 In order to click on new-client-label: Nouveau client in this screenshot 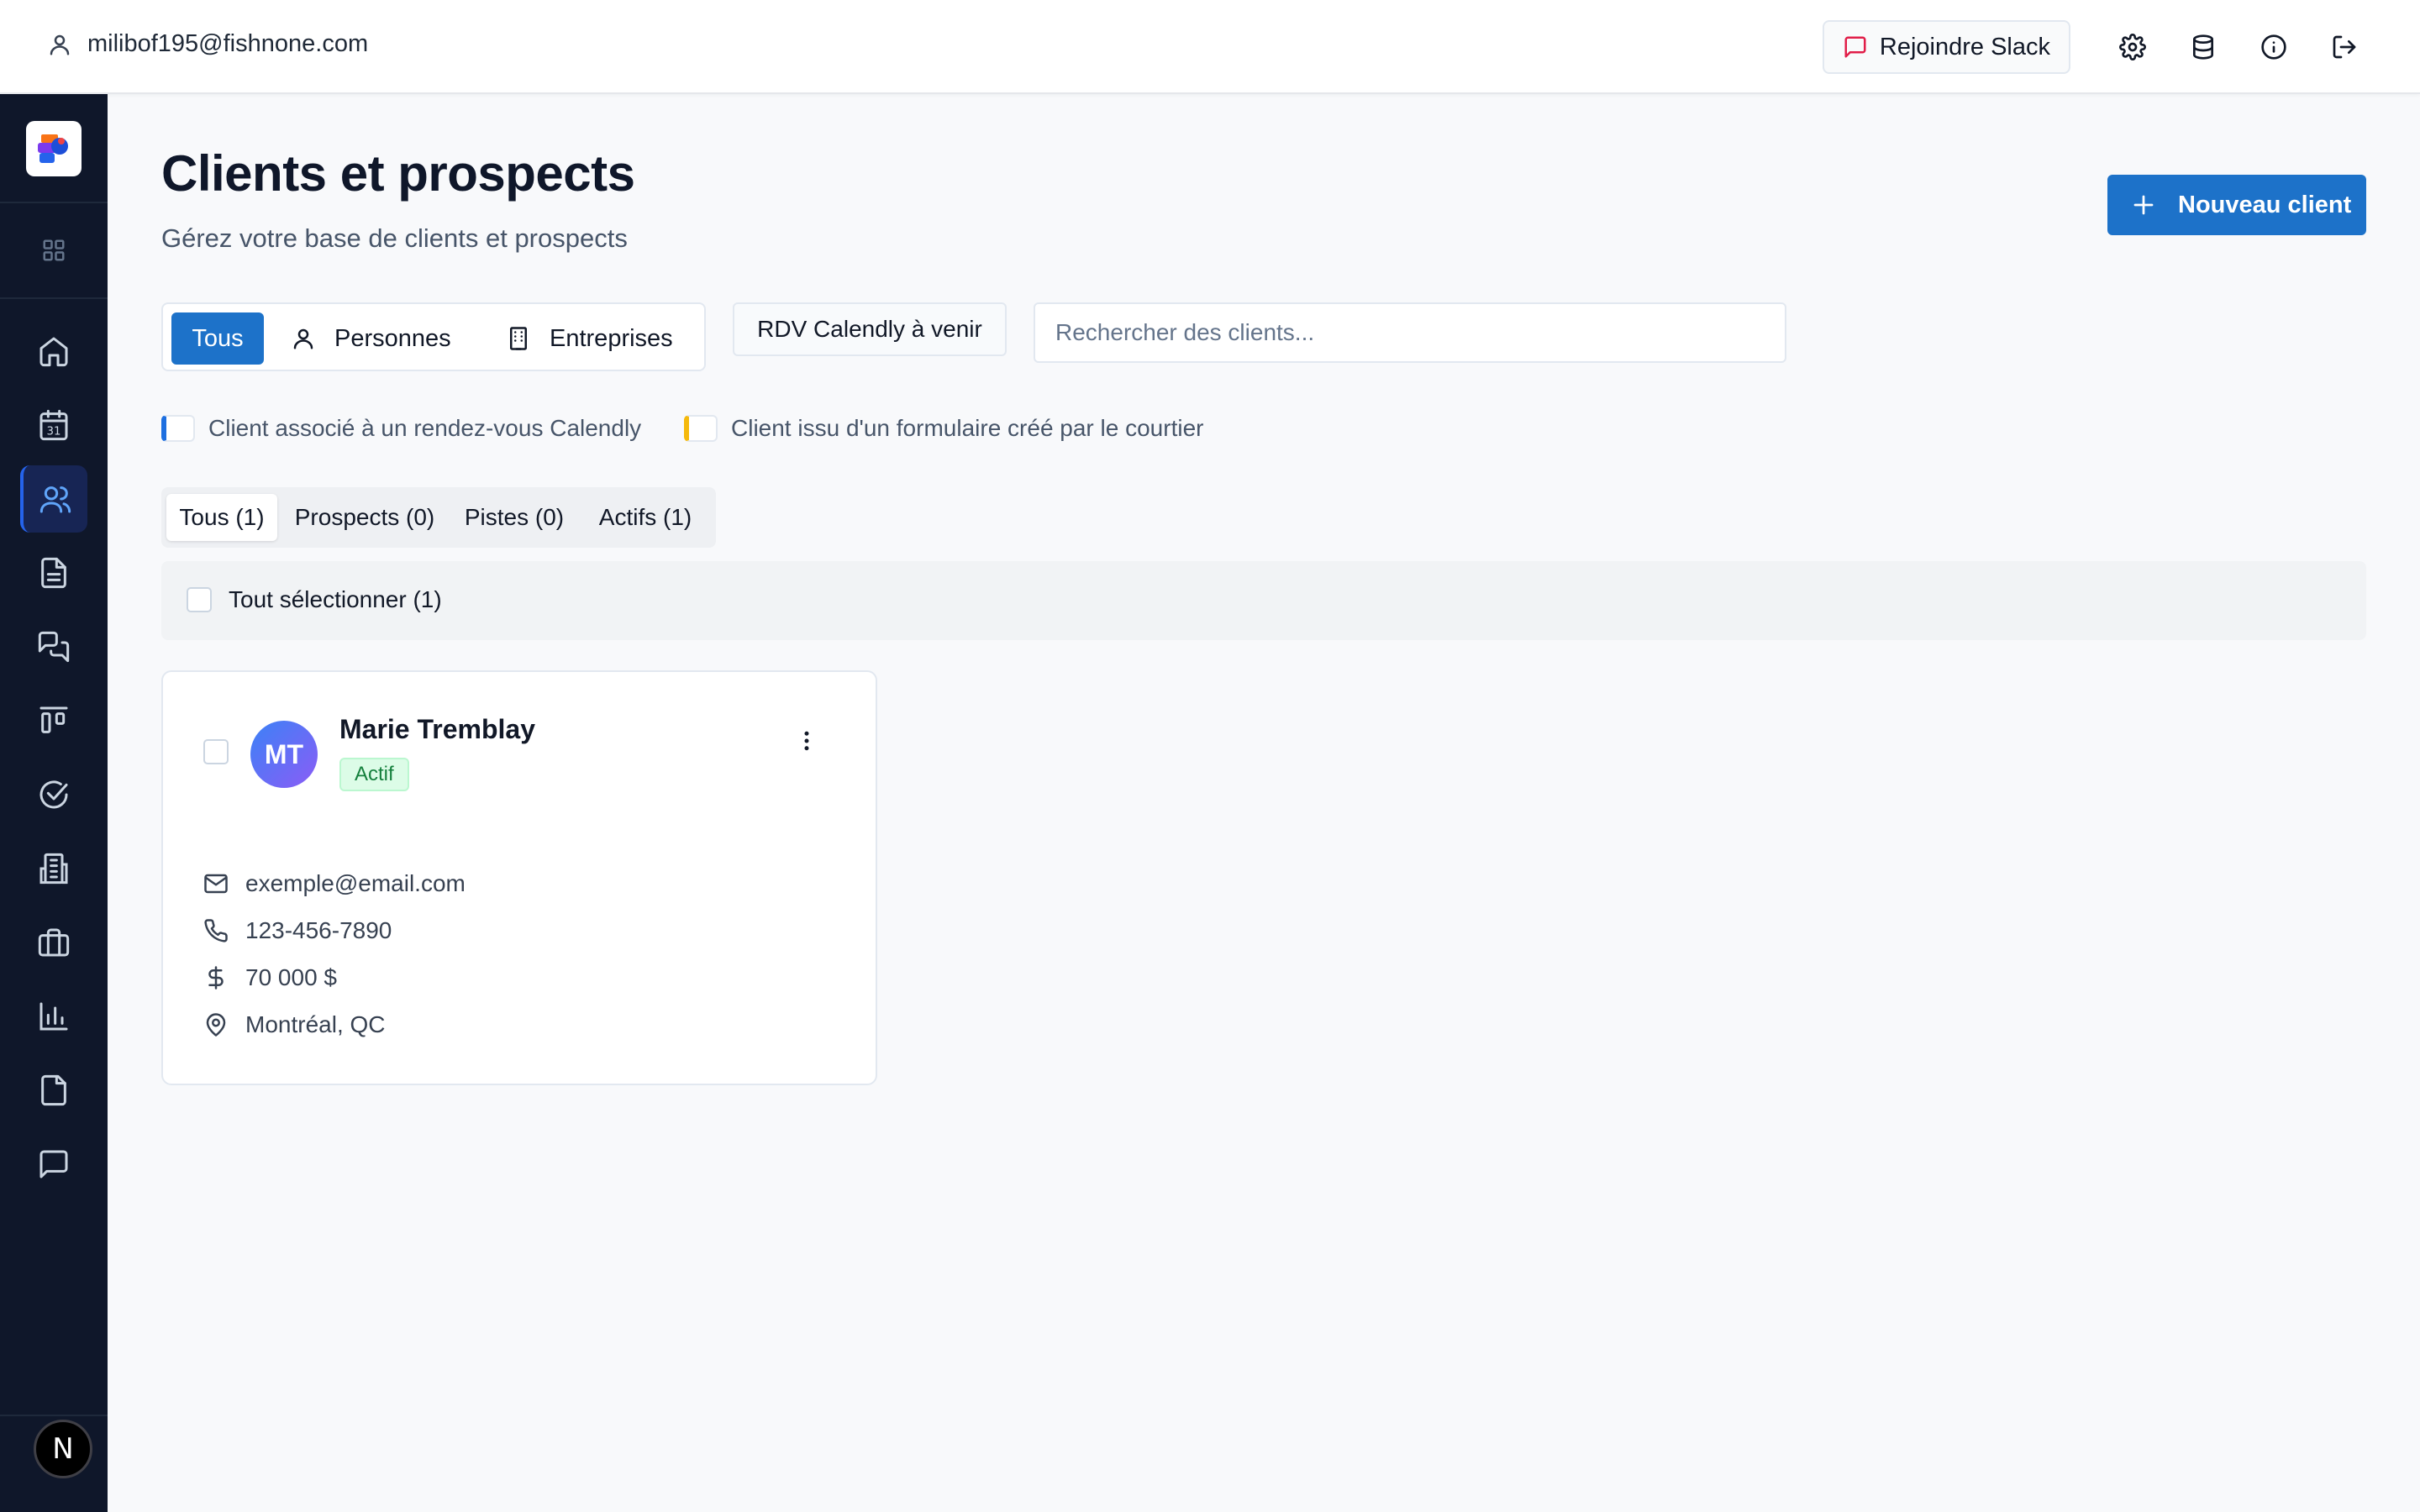, I will do `click(2265, 204)`.